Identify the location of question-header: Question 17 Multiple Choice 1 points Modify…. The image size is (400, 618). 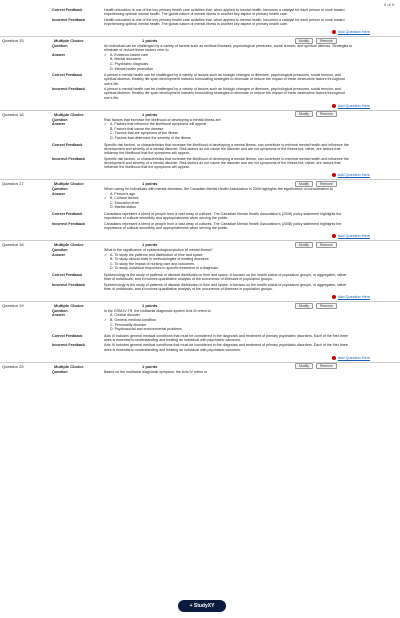
(200, 183).